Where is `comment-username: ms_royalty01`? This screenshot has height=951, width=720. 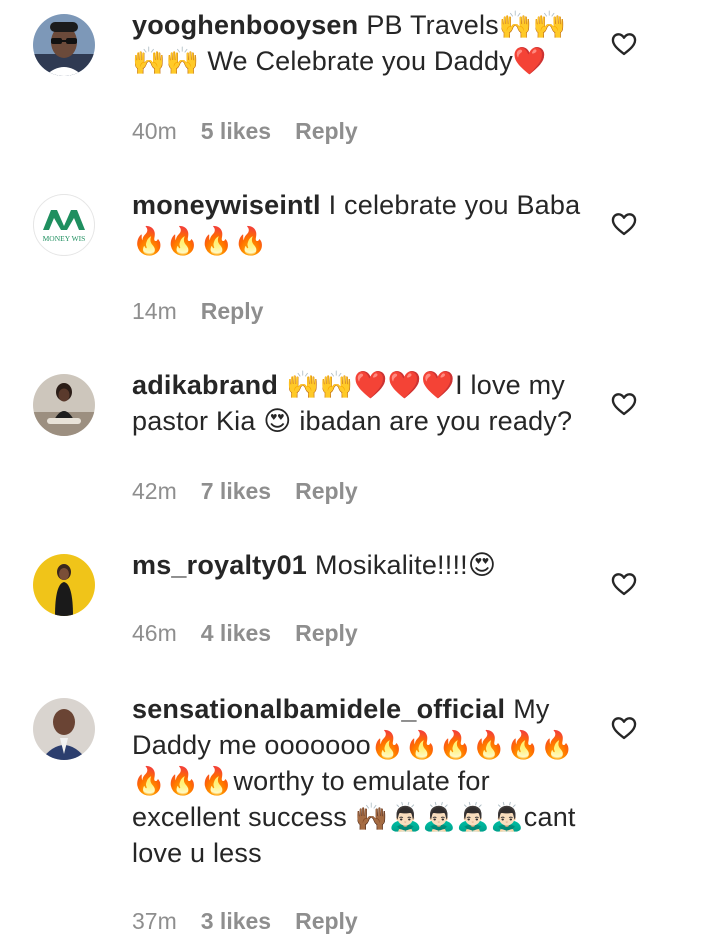
comment-username: ms_royalty01 is located at coordinates (219, 565).